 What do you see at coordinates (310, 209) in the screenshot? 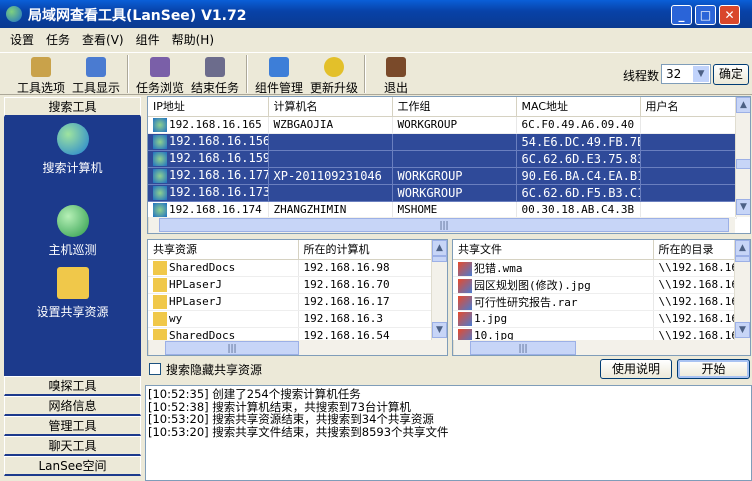
I see `cell-text: ZHANGZHIMIN` at bounding box center [310, 209].